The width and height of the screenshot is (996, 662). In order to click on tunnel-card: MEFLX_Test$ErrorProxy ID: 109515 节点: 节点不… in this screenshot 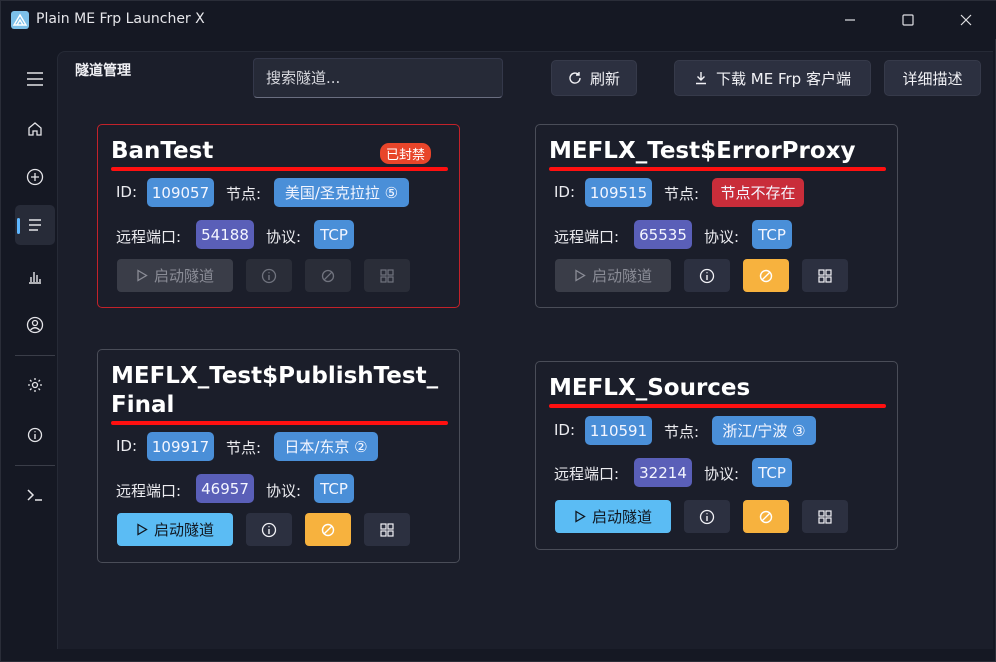, I will do `click(716, 216)`.